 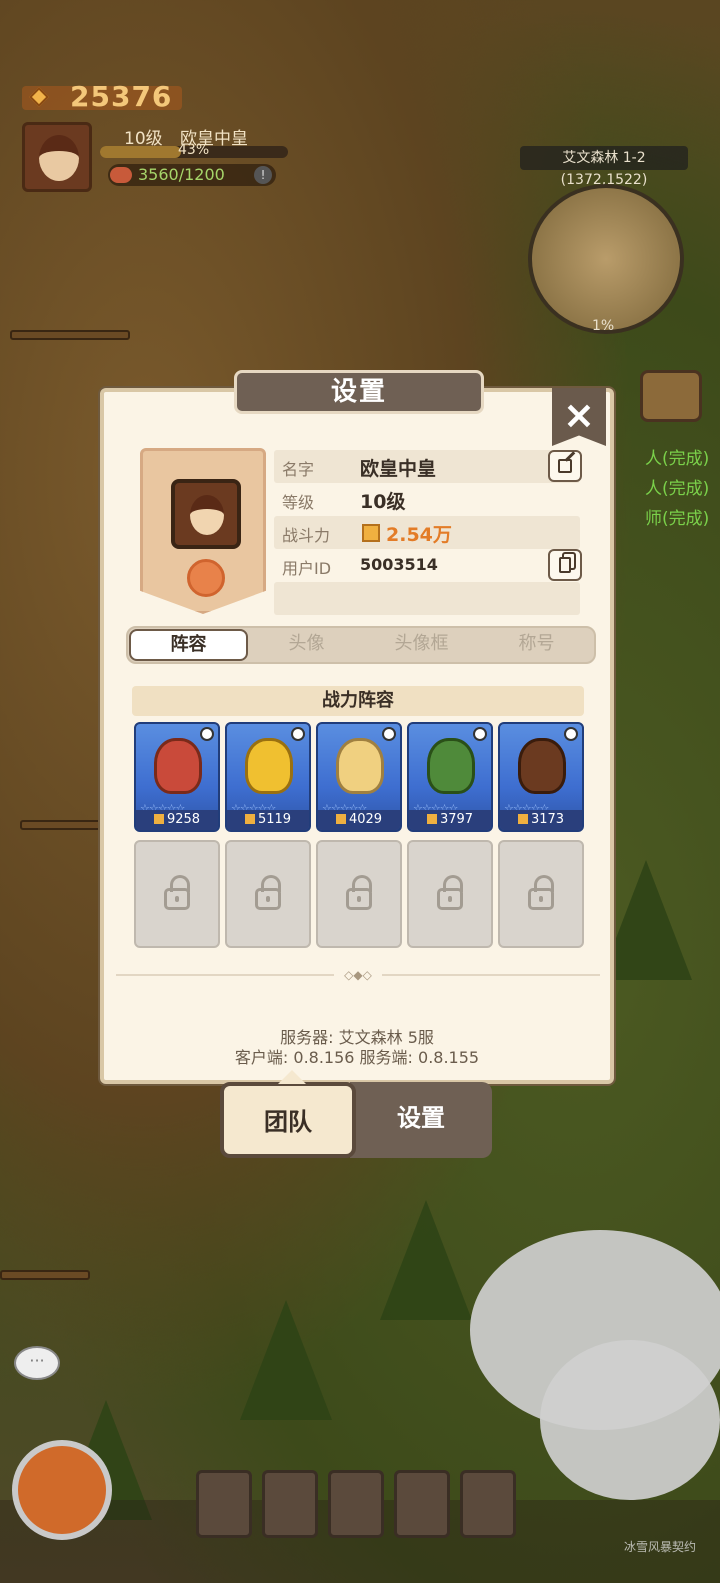 I want to click on team-strip, so click(x=356, y=1504).